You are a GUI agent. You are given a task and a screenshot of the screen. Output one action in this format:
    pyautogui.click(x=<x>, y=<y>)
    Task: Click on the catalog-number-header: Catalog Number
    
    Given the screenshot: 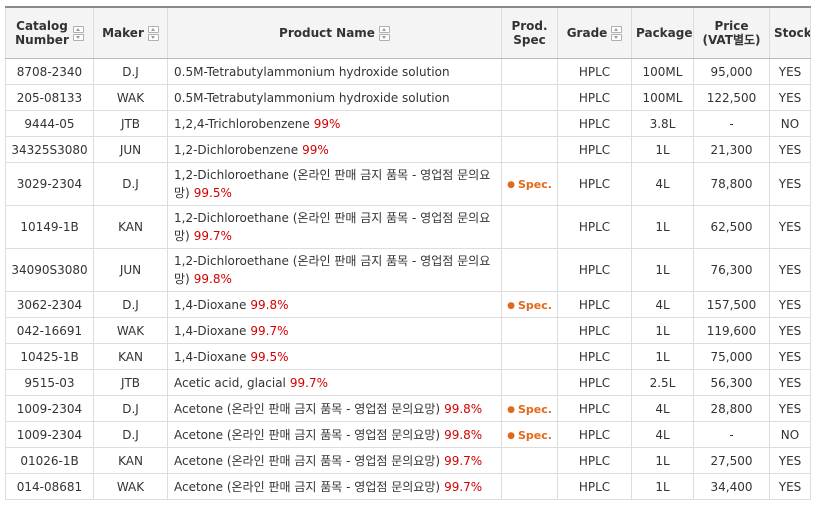 What is the action you would take?
    pyautogui.click(x=49, y=32)
    